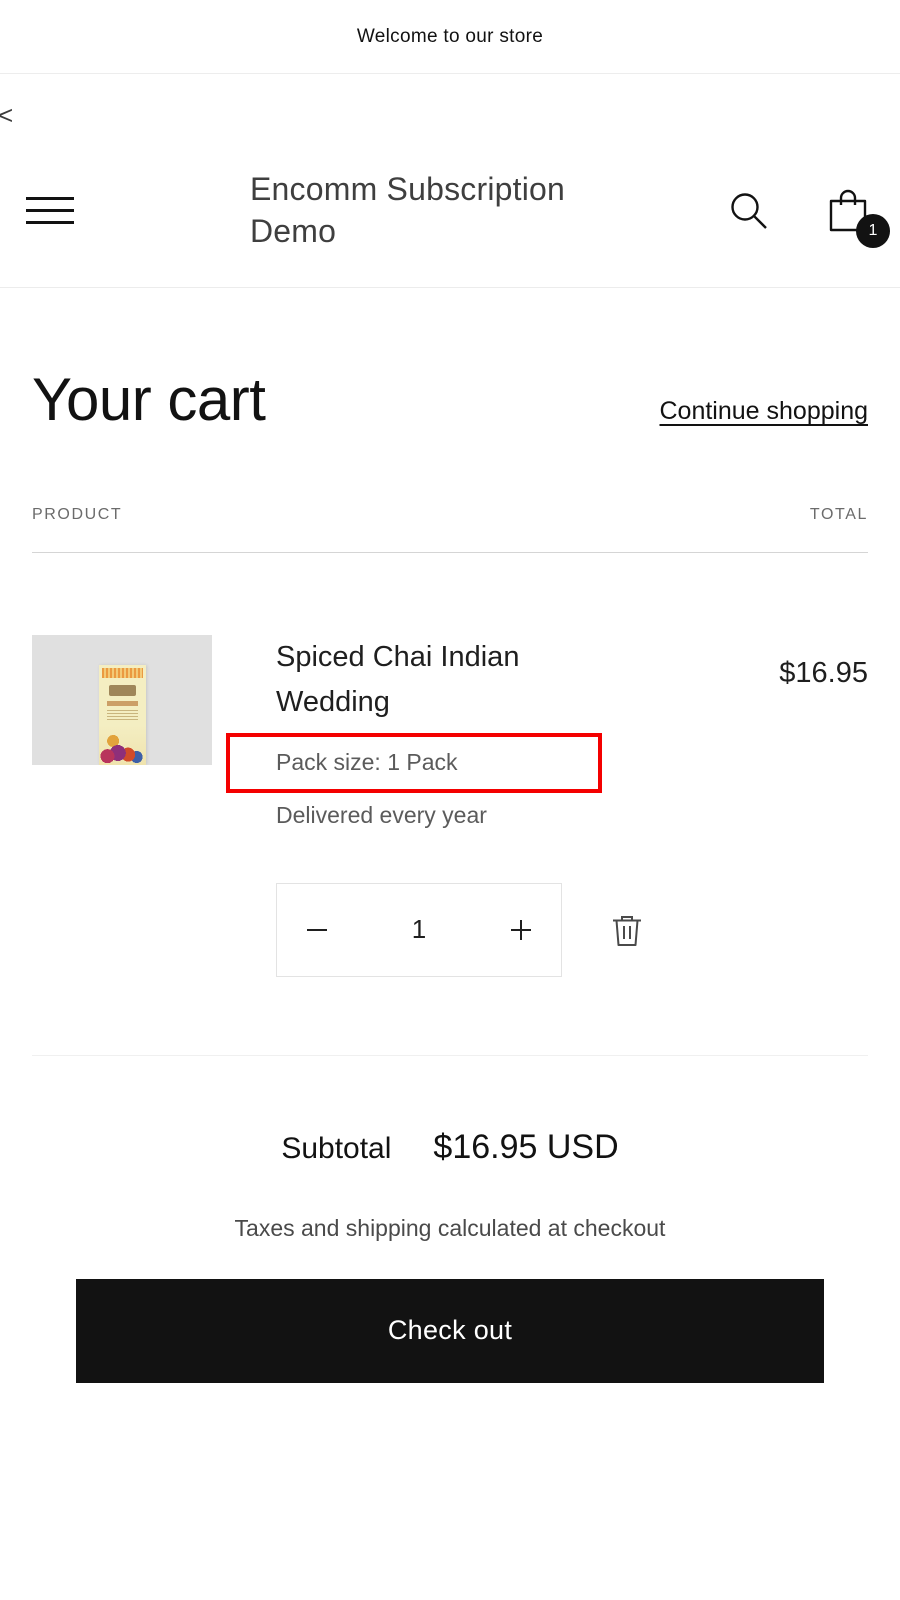 This screenshot has width=900, height=1600. Describe the element at coordinates (764, 413) in the screenshot. I see `continue-shopping-link: Continue shopping` at that location.